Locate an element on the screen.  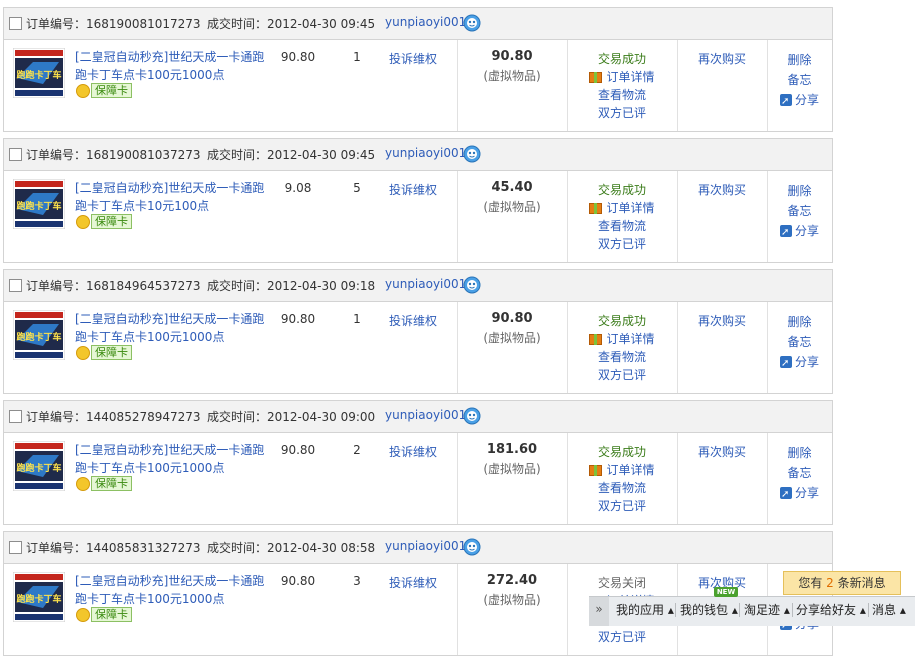
toolbar-my-wallet: 我的钱包 ▴ is located at coordinates (709, 609).